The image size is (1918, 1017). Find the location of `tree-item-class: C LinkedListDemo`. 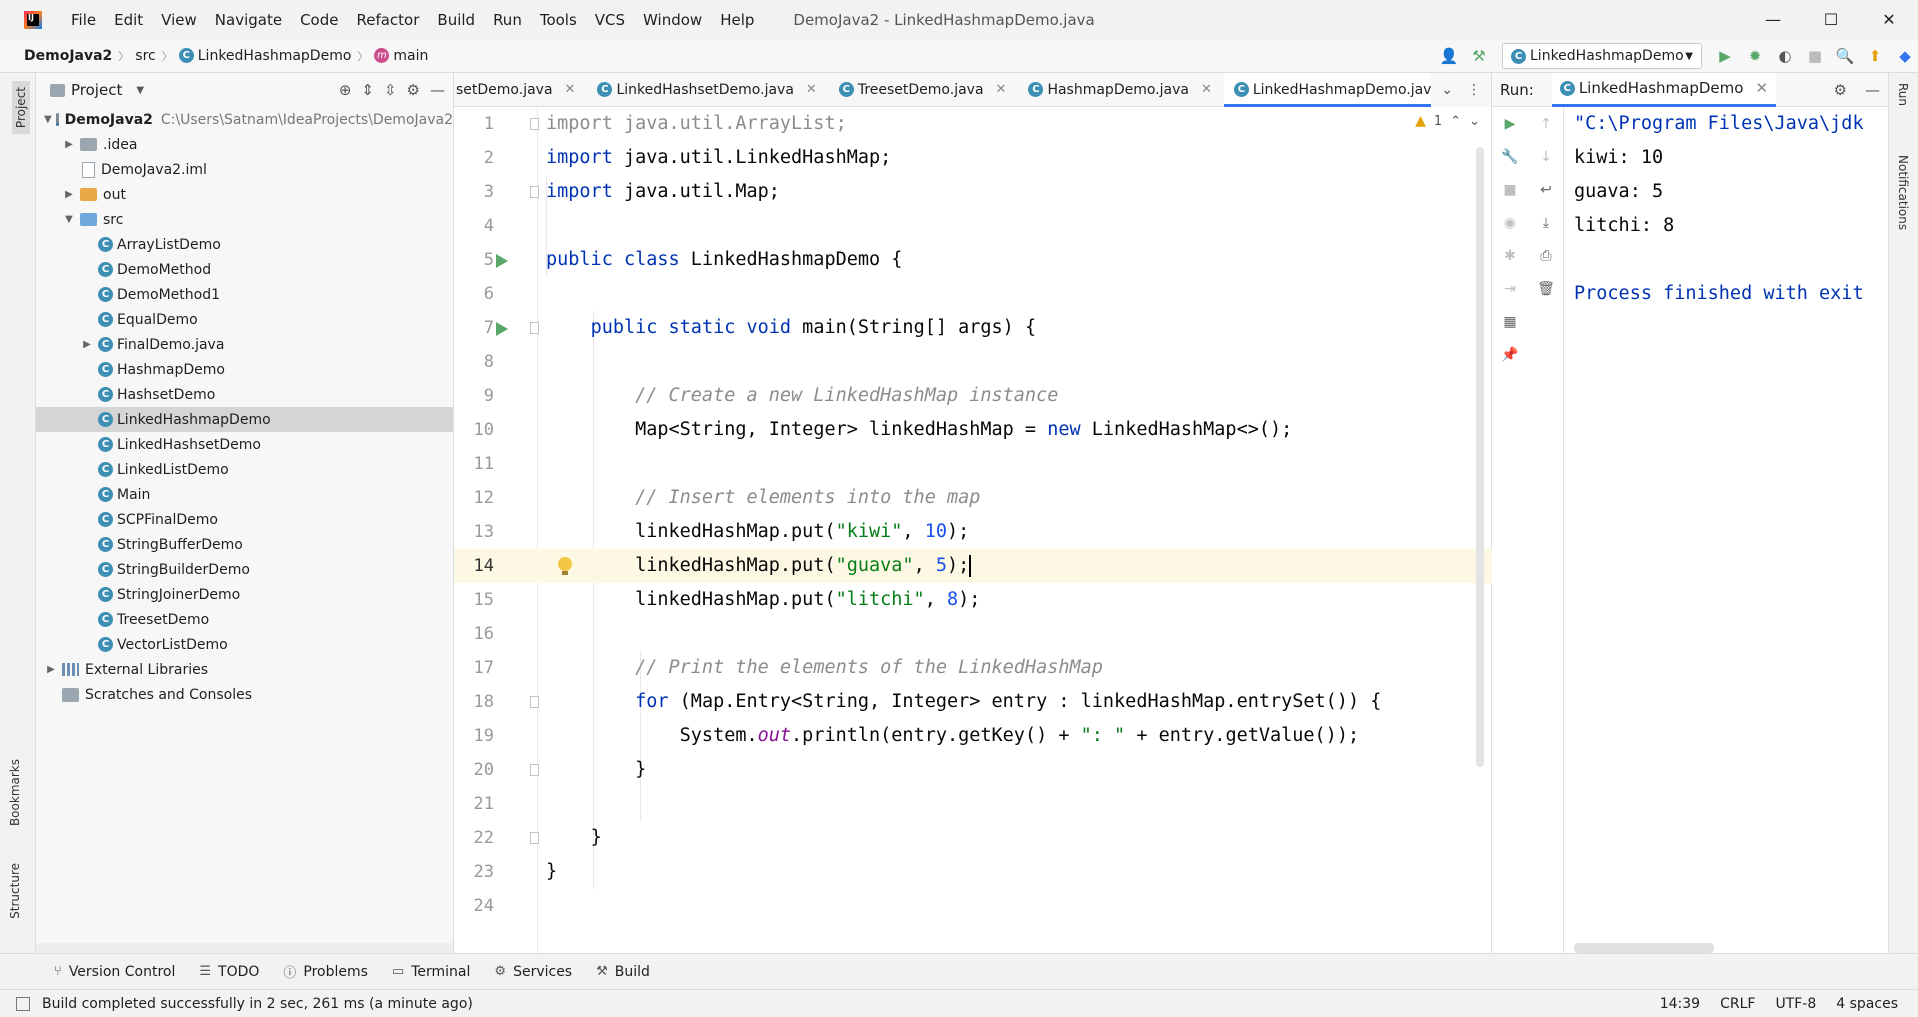

tree-item-class: C LinkedListDemo is located at coordinates (244, 469).